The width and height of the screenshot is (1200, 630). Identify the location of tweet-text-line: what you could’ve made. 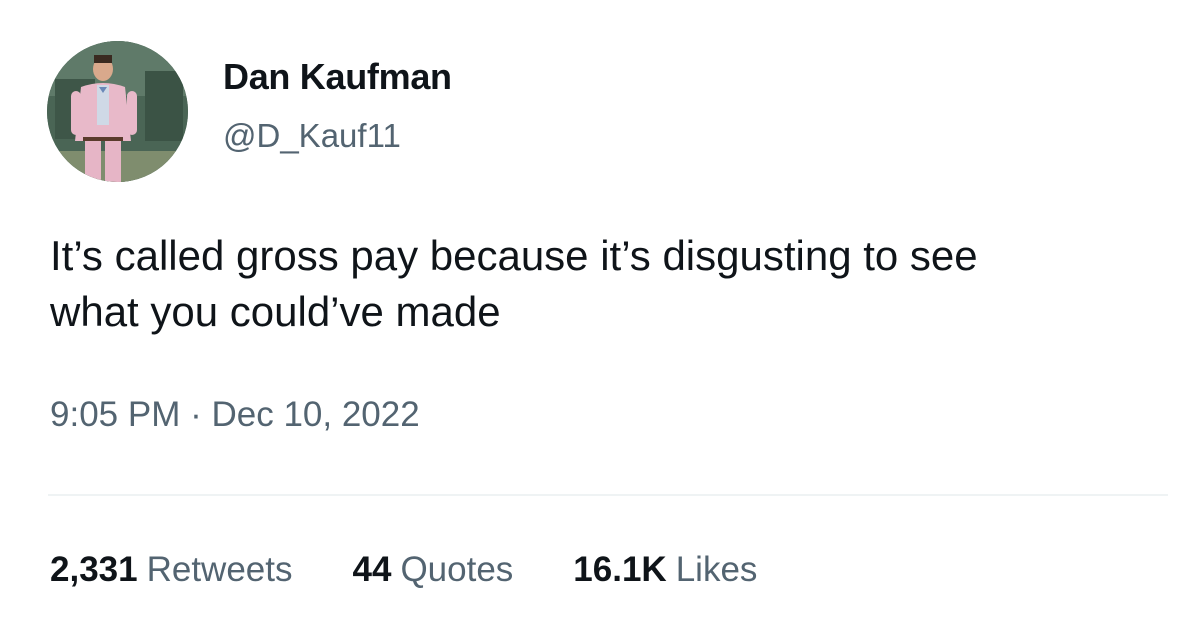
(275, 311).